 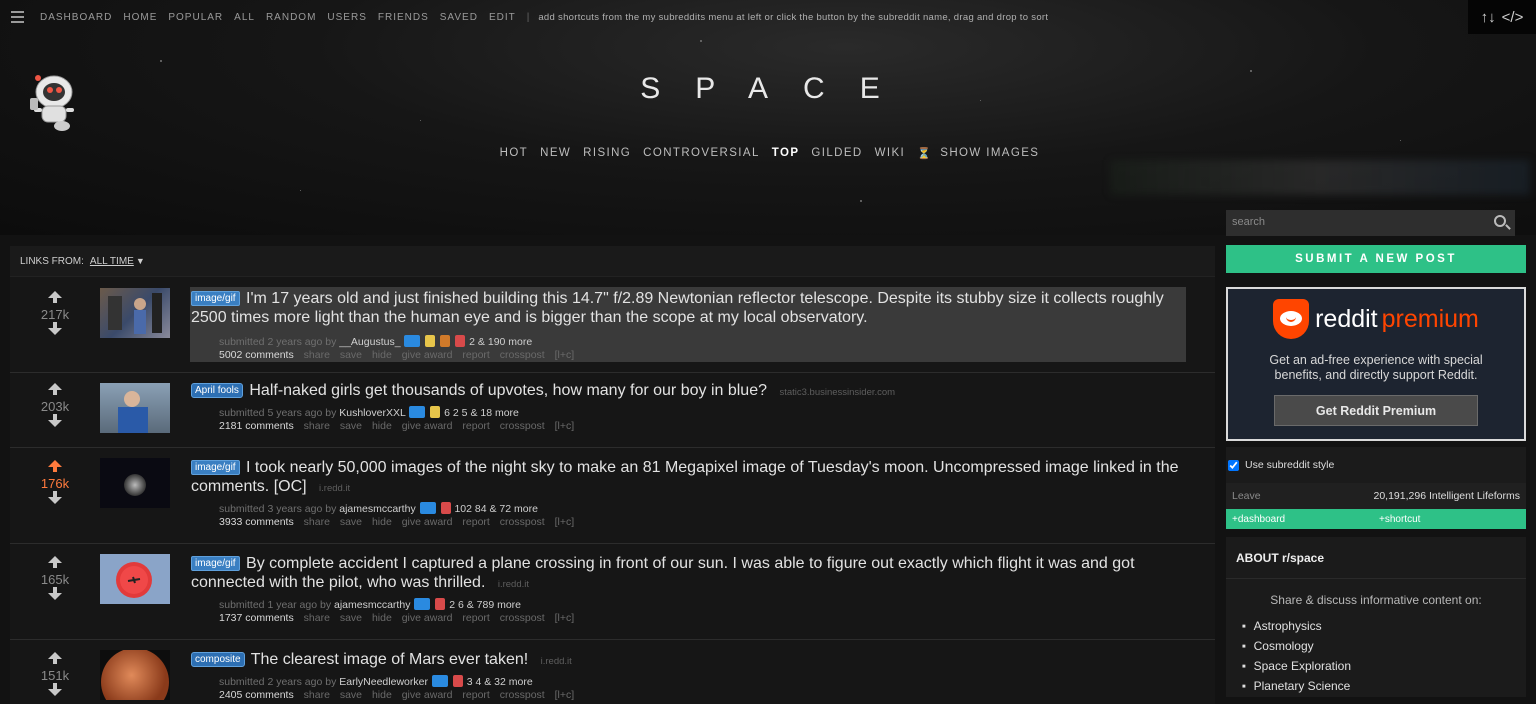 I want to click on post-title: The clearest image of Mars ever taken!, so click(x=389, y=659).